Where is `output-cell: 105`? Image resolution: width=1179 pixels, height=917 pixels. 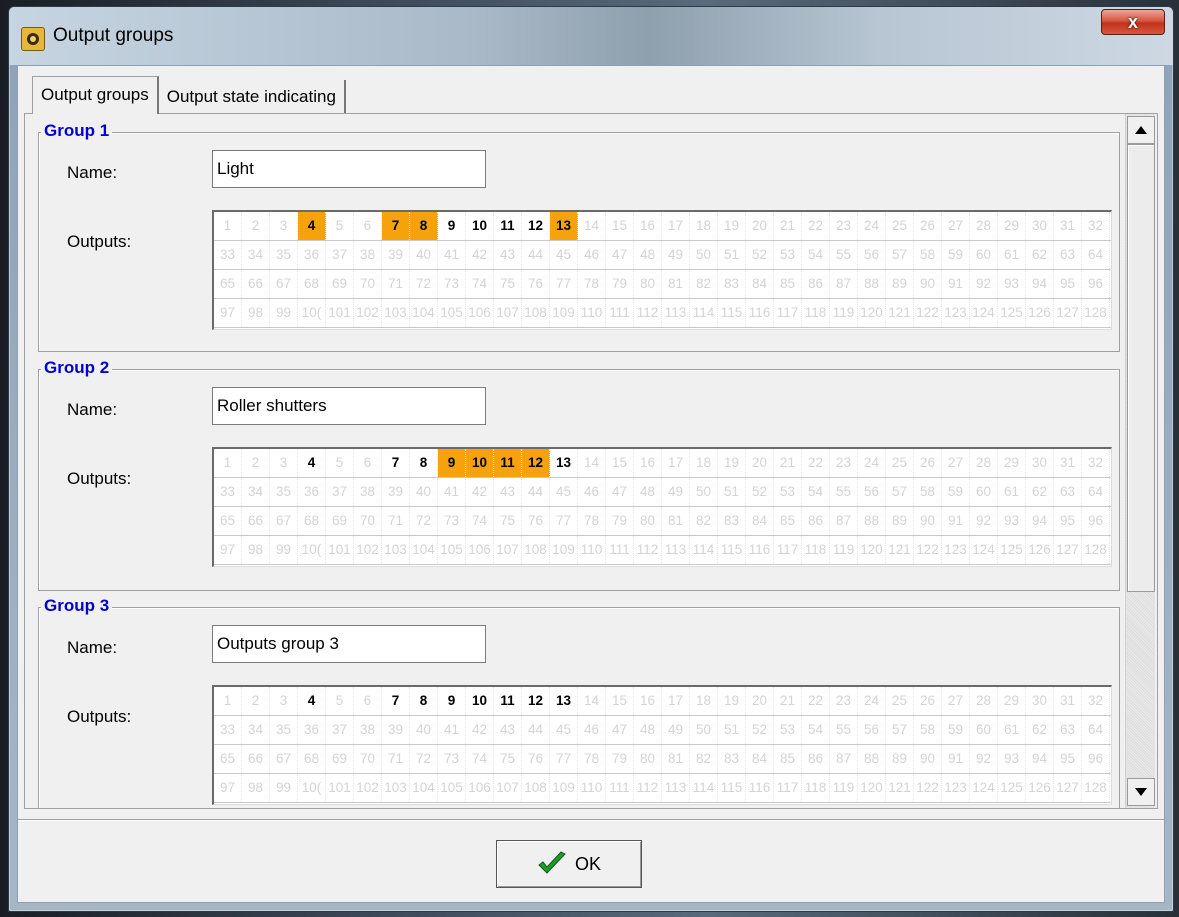 output-cell: 105 is located at coordinates (452, 788).